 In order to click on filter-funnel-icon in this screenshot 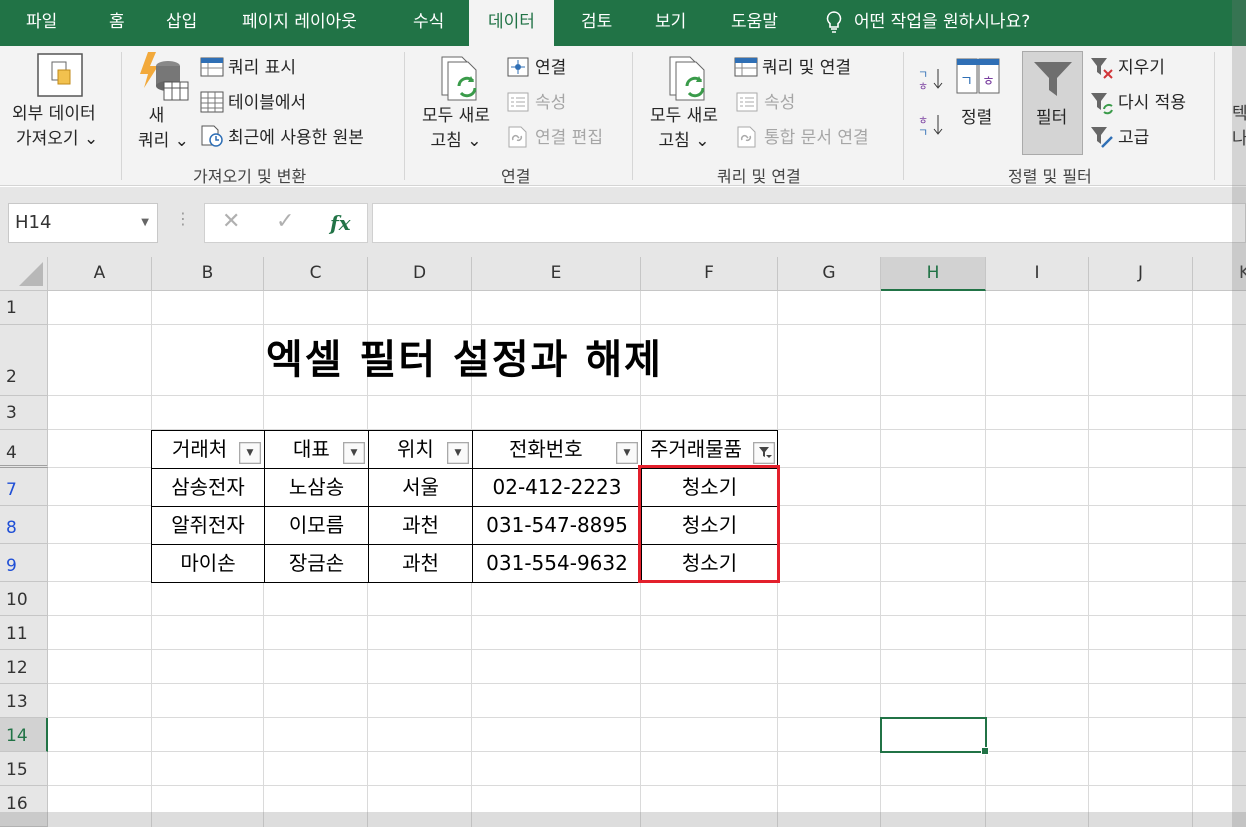, I will do `click(765, 452)`.